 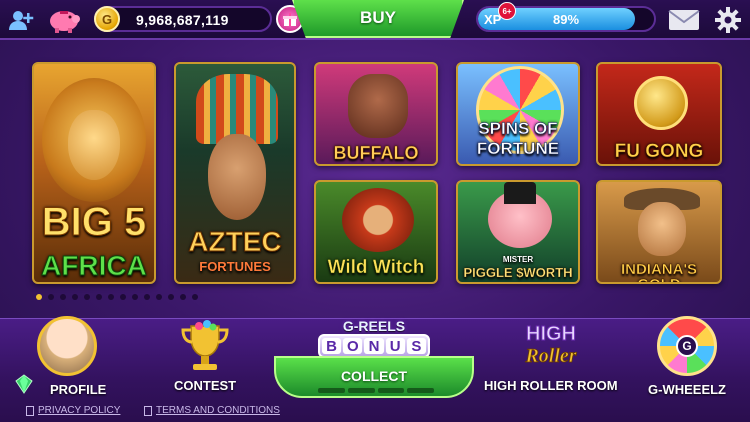 I want to click on high-roller-logo-line2: Roller, so click(x=550, y=356).